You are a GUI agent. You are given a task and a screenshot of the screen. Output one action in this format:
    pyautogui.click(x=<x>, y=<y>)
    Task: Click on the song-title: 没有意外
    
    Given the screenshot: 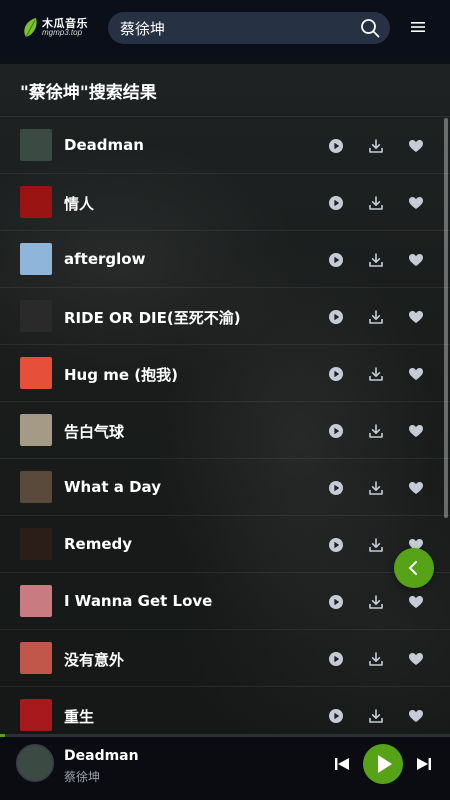 What is the action you would take?
    pyautogui.click(x=94, y=660)
    